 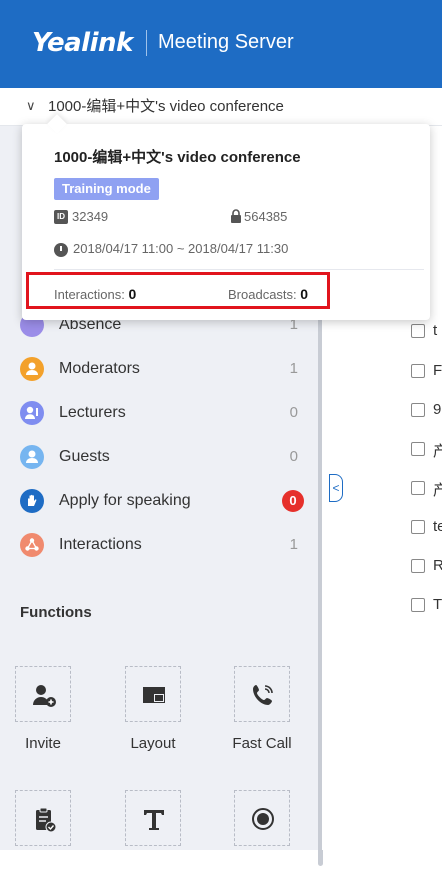 I want to click on fast-call-tile, so click(x=262, y=694).